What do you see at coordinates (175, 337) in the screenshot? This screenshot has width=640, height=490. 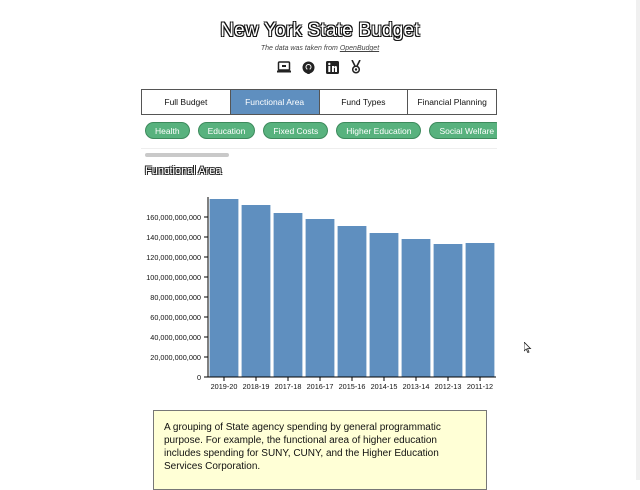 I see `y-tick-label: 40,000,000,000` at bounding box center [175, 337].